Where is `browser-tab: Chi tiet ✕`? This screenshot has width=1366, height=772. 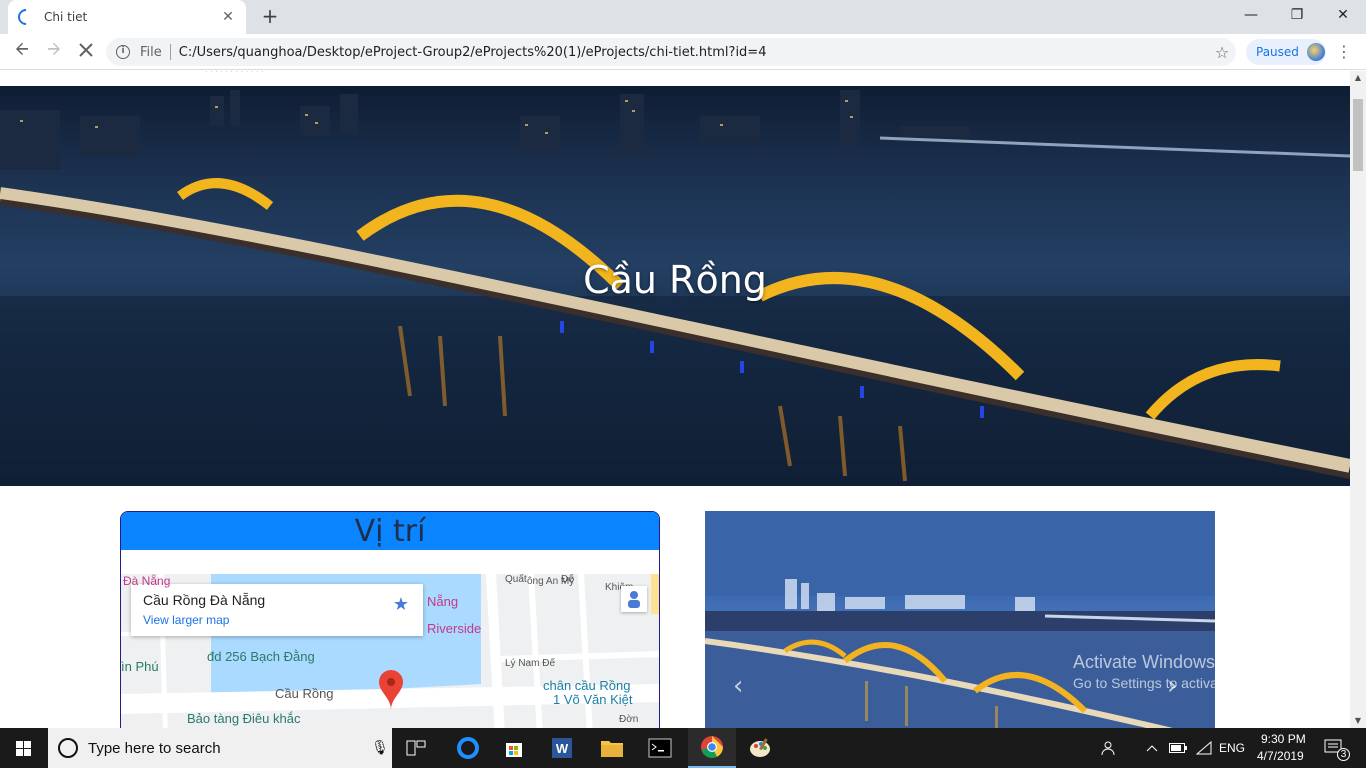
browser-tab: Chi tiet ✕ is located at coordinates (127, 17).